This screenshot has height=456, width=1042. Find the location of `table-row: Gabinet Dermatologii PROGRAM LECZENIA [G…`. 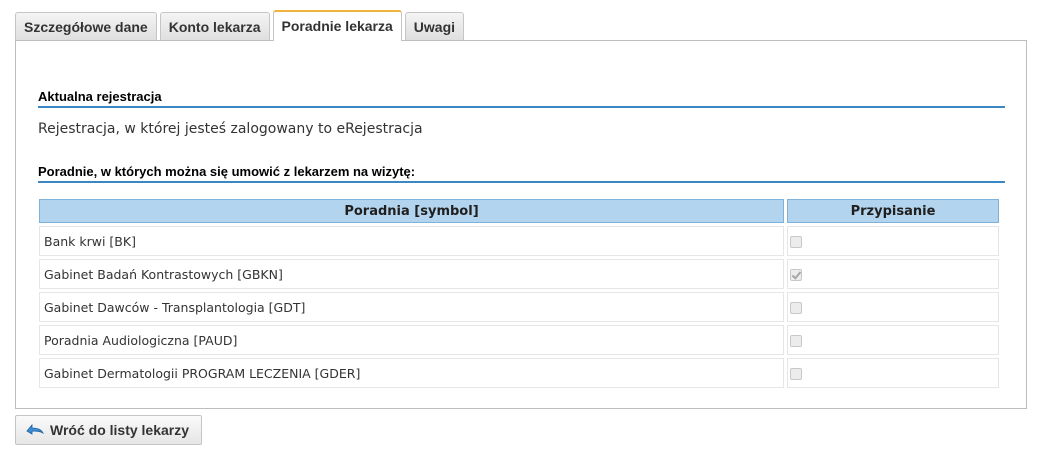

table-row: Gabinet Dermatologii PROGRAM LECZENIA [G… is located at coordinates (519, 373).